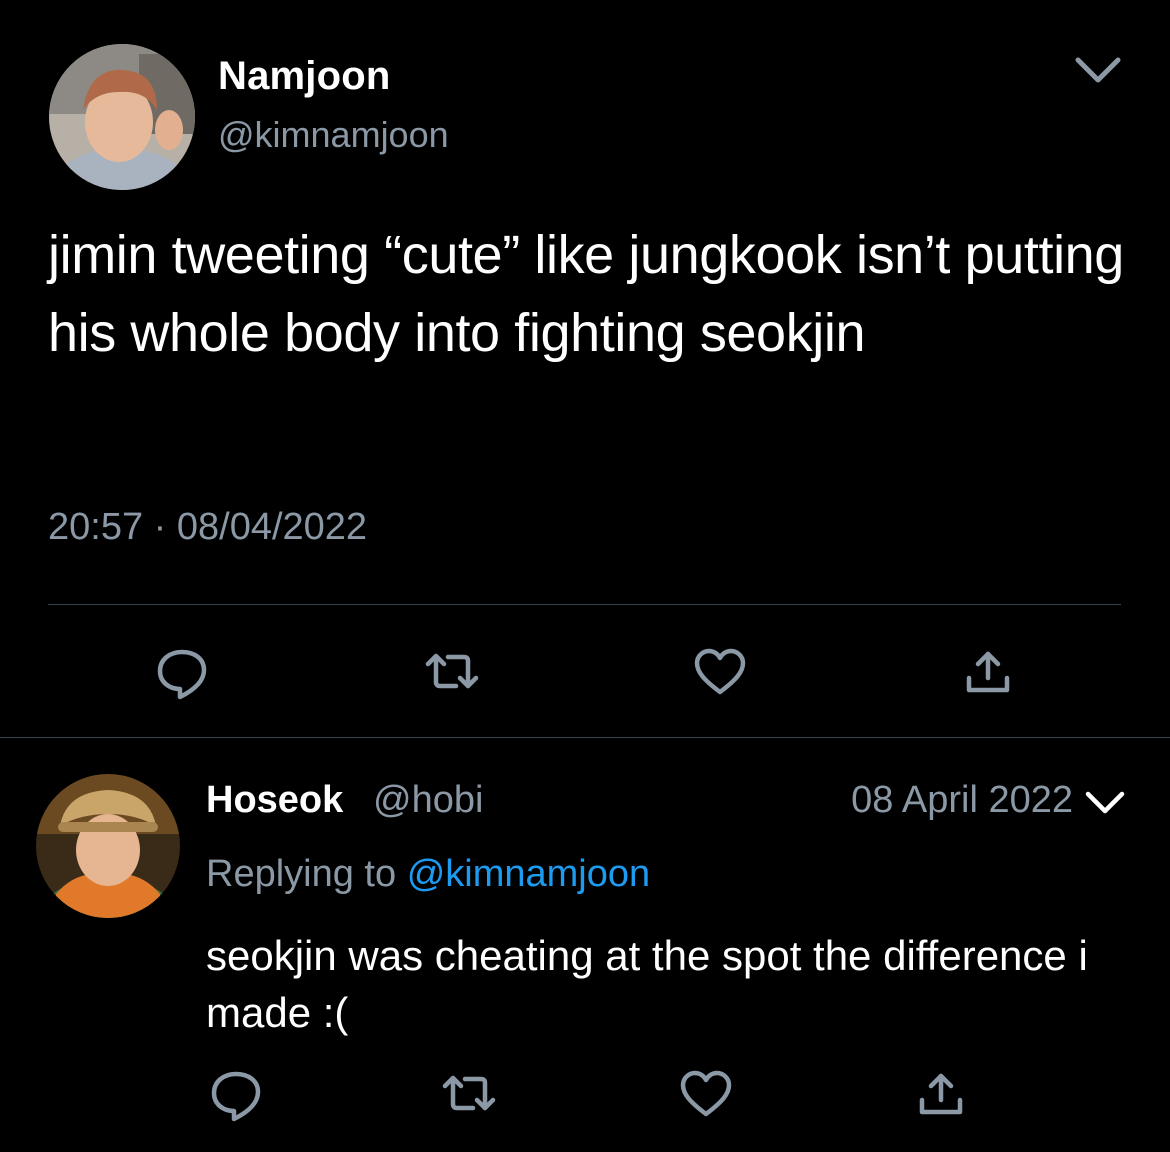  What do you see at coordinates (333, 135) in the screenshot?
I see `main-author-handle: @kimnamjoon` at bounding box center [333, 135].